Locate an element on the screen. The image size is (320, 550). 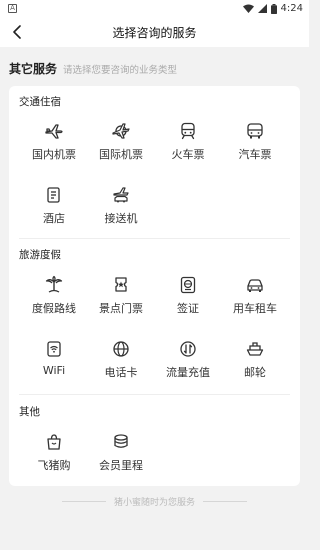
service-label: 酒店 is located at coordinates (54, 218).